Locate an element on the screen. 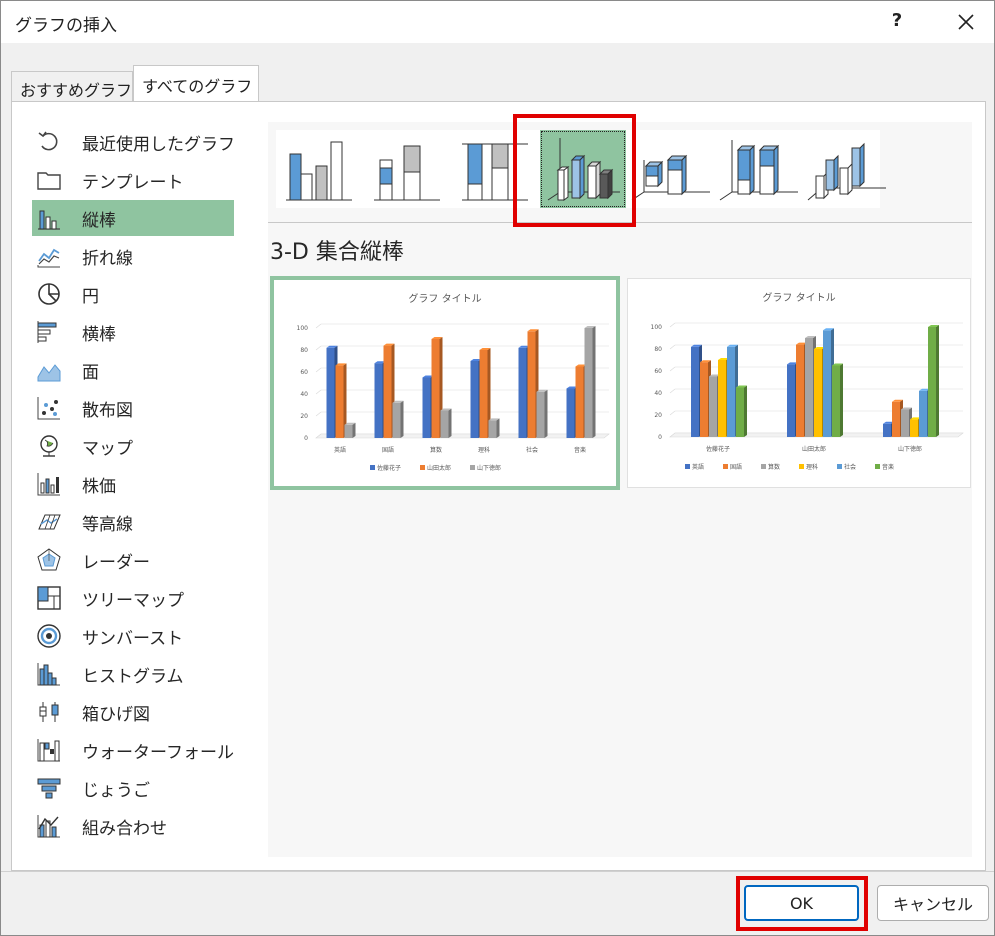 Image resolution: width=995 pixels, height=936 pixels. 3d-100-stacked-column-icon is located at coordinates (758, 170).